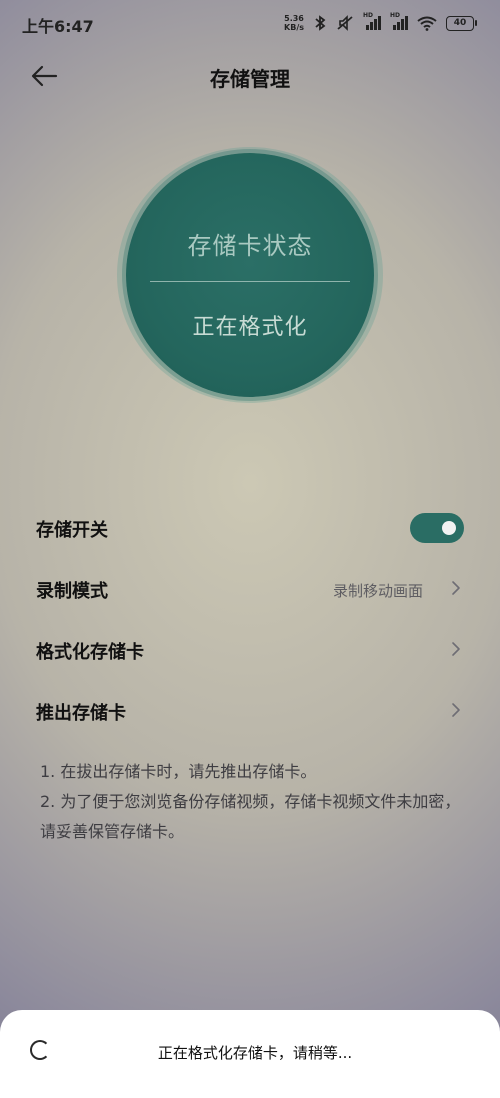 The width and height of the screenshot is (500, 1098). Describe the element at coordinates (294, 18) in the screenshot. I see `network-speed-value: 5.36` at that location.